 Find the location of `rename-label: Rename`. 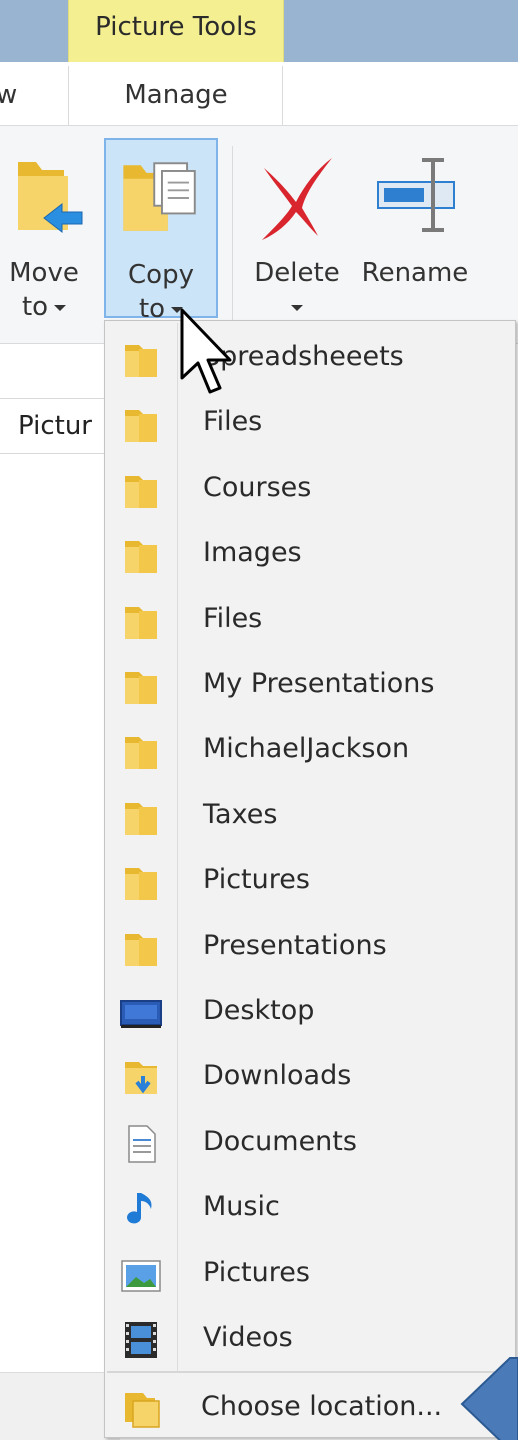

rename-label: Rename is located at coordinates (415, 273).